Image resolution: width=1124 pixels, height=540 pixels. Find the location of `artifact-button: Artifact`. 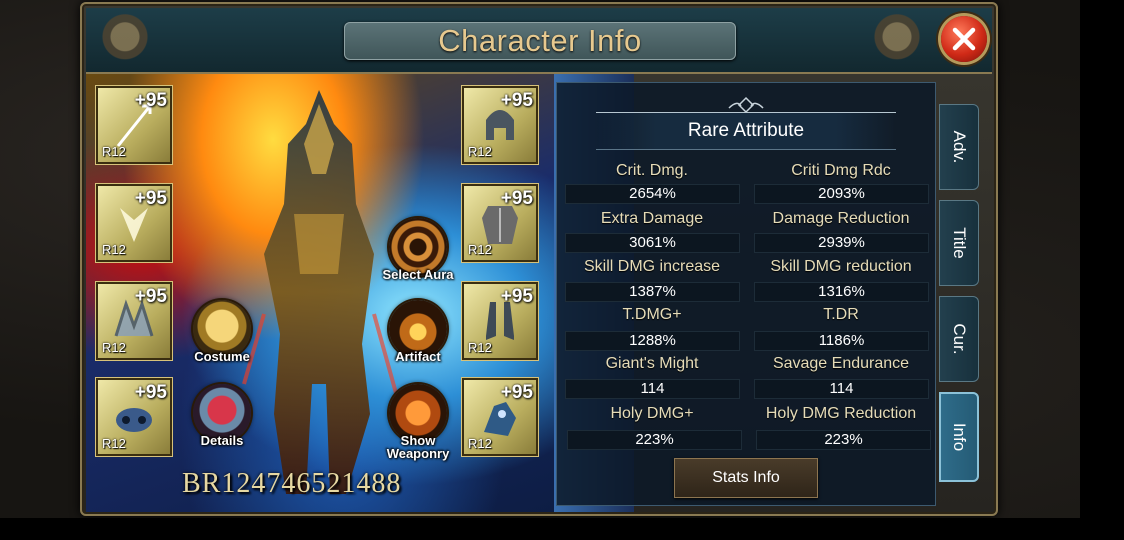

artifact-button: Artifact is located at coordinates (418, 331).